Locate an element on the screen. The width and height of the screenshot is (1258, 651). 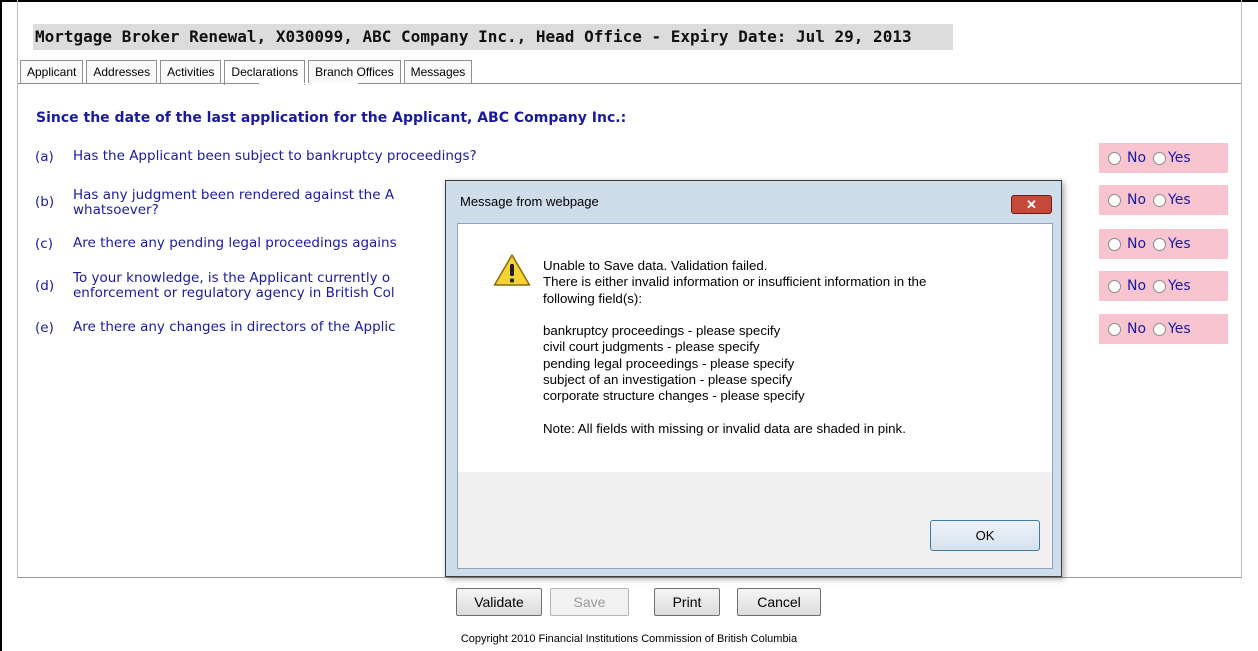
question-line: whatsoever? is located at coordinates (116, 210).